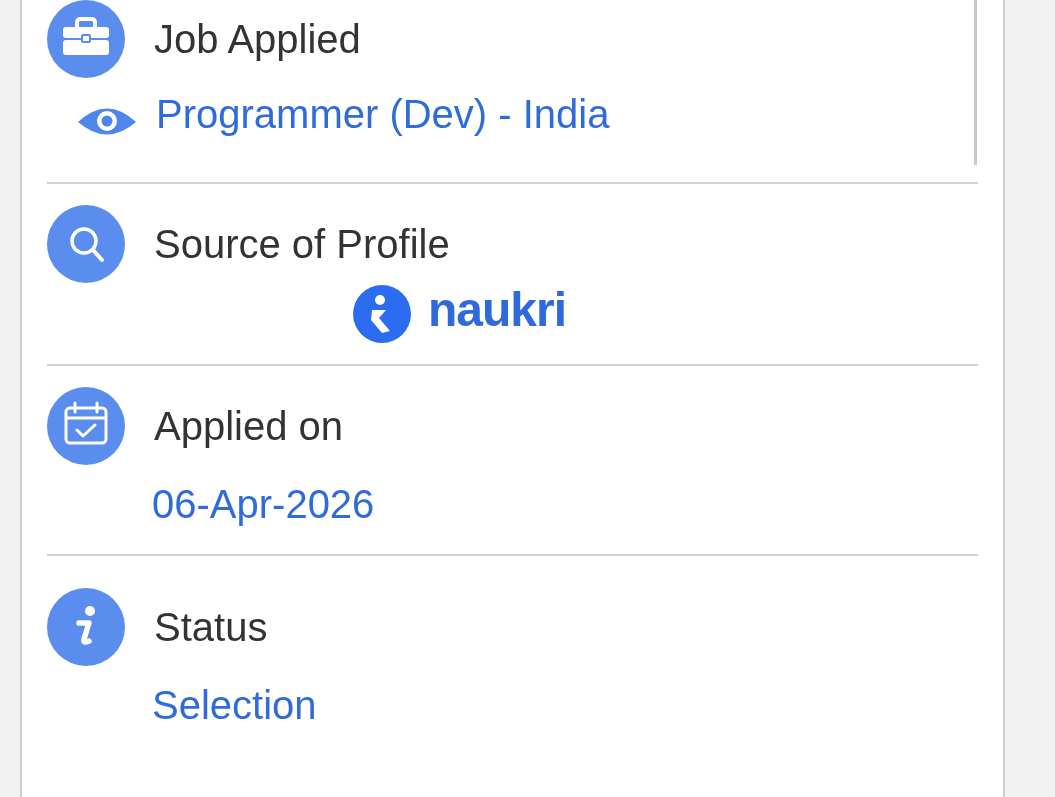 This screenshot has height=797, width=1055. Describe the element at coordinates (302, 244) in the screenshot. I see `field-label: Source of Profile` at that location.